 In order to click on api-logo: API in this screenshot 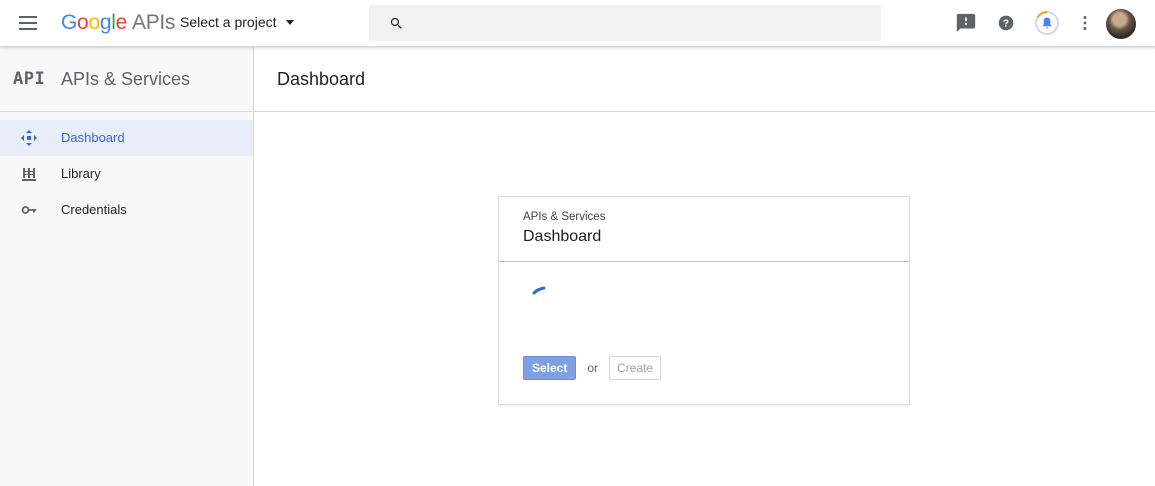, I will do `click(29, 79)`.